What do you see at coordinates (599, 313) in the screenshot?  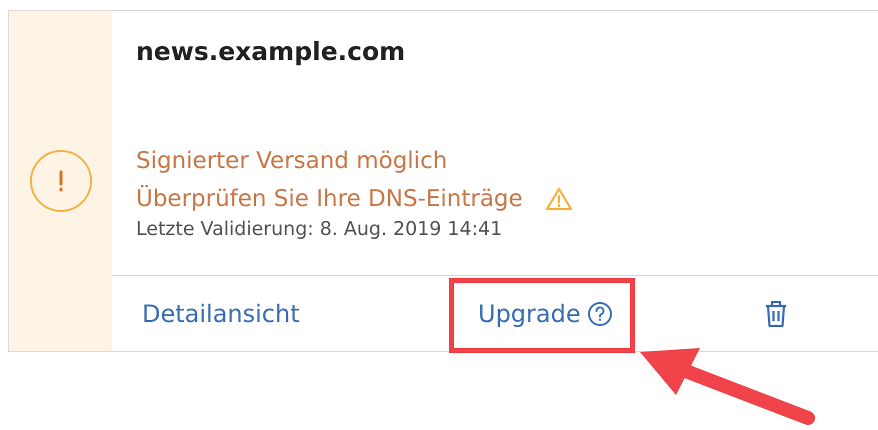 I see `help-icon` at bounding box center [599, 313].